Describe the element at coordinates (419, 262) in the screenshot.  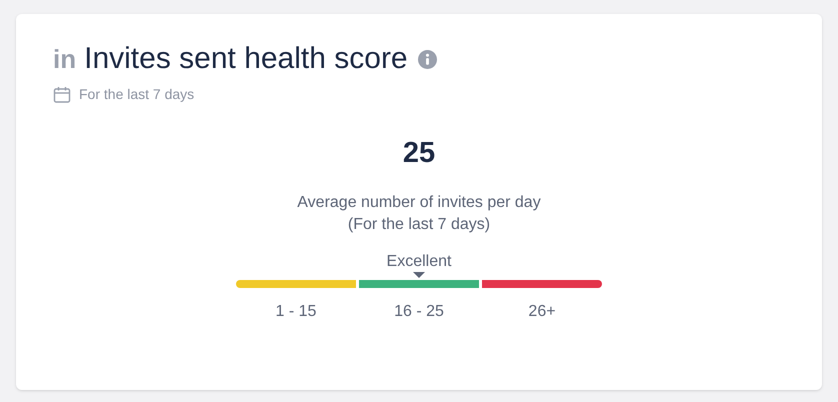
I see `rating-label: Excellent` at that location.